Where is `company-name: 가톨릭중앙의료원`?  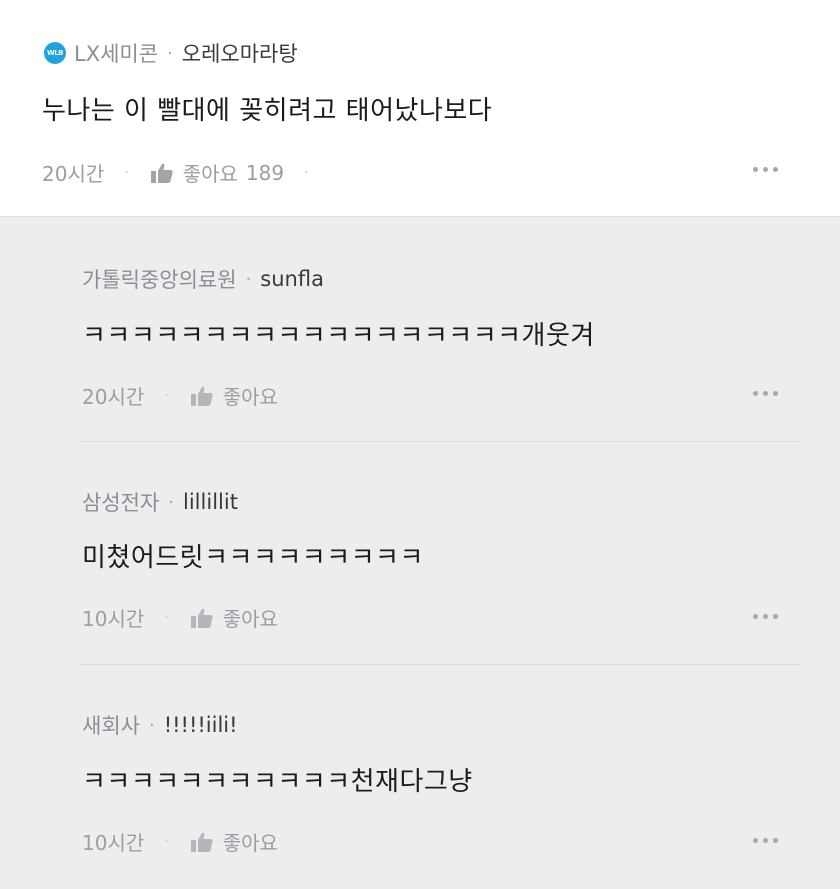
company-name: 가톨릭중앙의료원 is located at coordinates (159, 280).